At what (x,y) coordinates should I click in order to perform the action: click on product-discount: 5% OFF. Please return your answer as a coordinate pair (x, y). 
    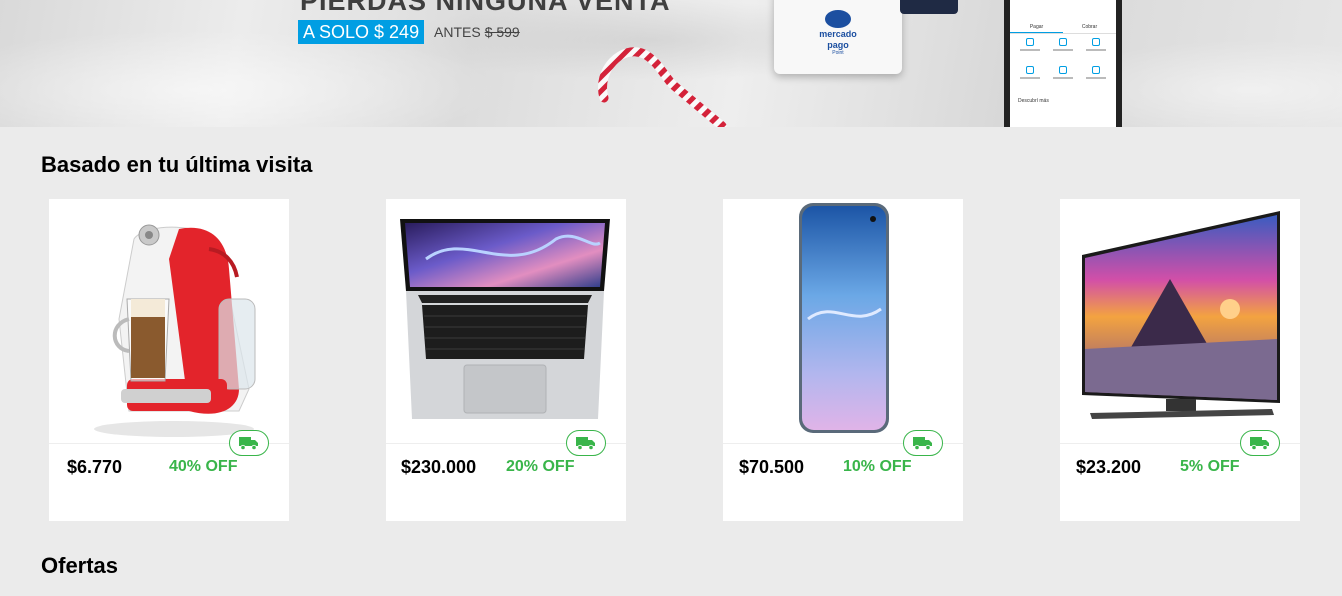
    Looking at the image, I should click on (1210, 466).